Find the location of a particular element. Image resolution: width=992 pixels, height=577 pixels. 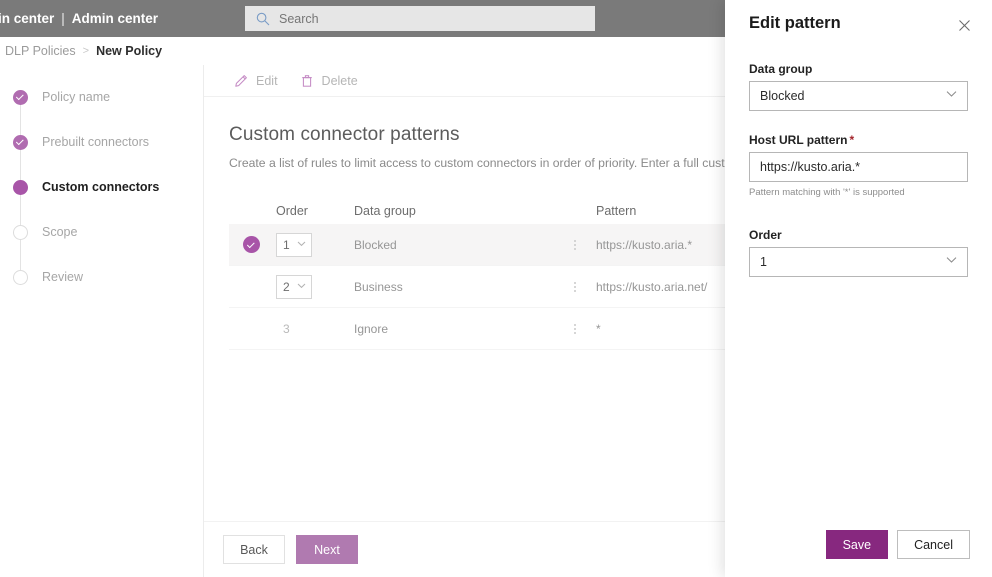

host-url-pattern-input is located at coordinates (858, 167).